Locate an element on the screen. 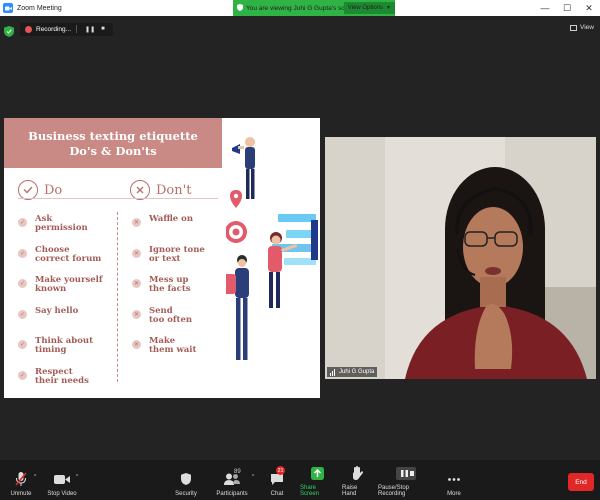 The width and height of the screenshot is (600, 500). dont-heading-text: Don't is located at coordinates (174, 190).